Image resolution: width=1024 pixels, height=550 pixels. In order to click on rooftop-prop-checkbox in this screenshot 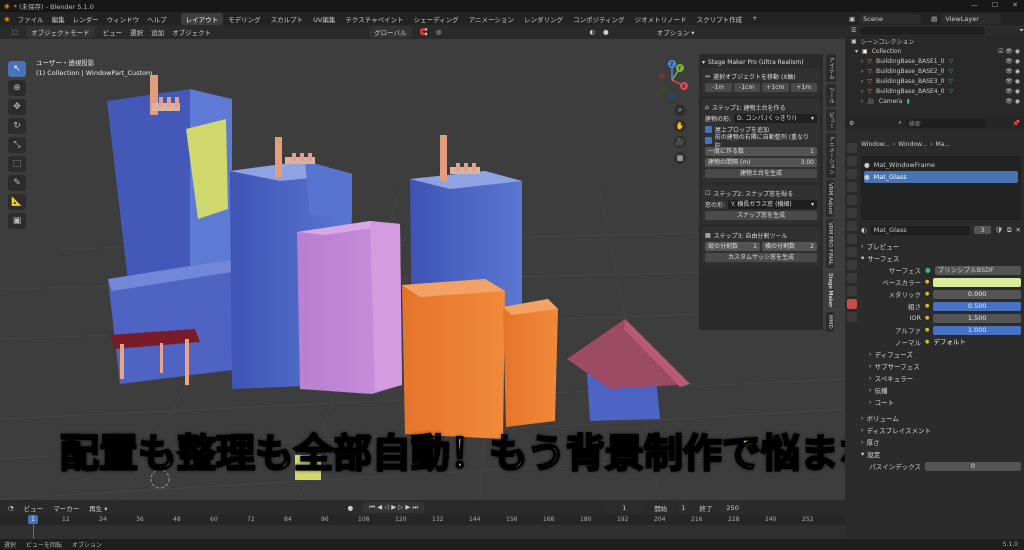, I will do `click(708, 129)`.